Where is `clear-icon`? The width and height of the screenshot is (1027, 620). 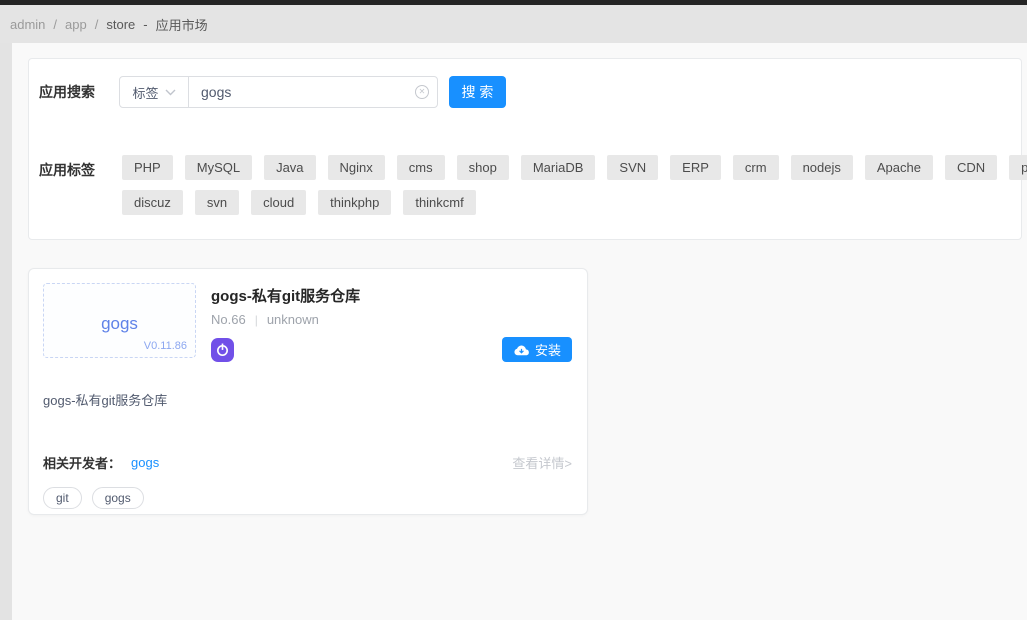
clear-icon is located at coordinates (422, 92).